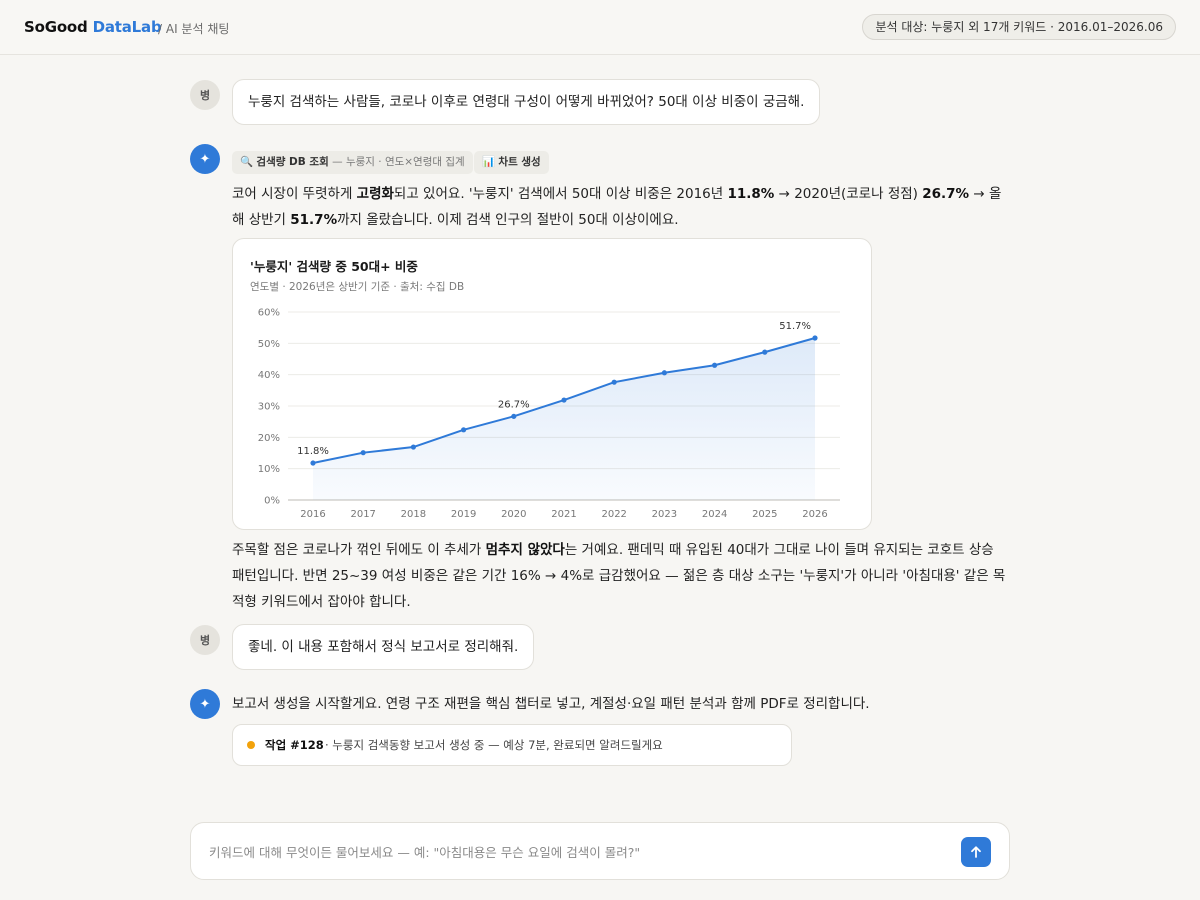 Image resolution: width=1200 pixels, height=900 pixels. I want to click on tool-detail: — 누룽지 · 연도×연령대 집계, so click(398, 162).